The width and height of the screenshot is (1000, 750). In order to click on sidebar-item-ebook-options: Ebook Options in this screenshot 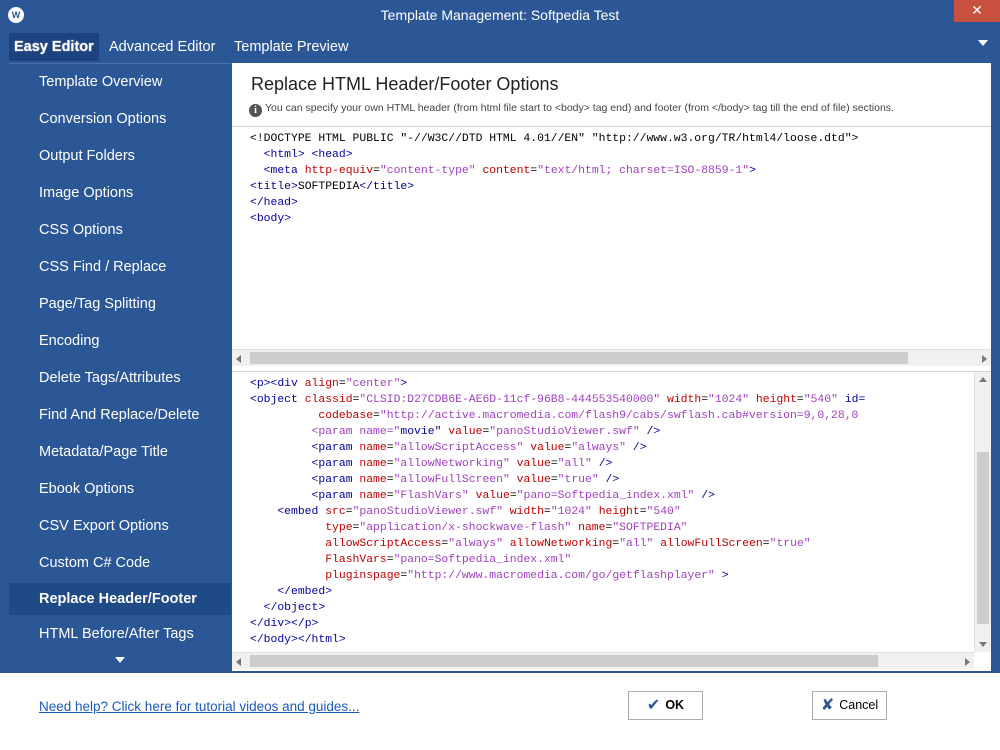, I will do `click(120, 489)`.